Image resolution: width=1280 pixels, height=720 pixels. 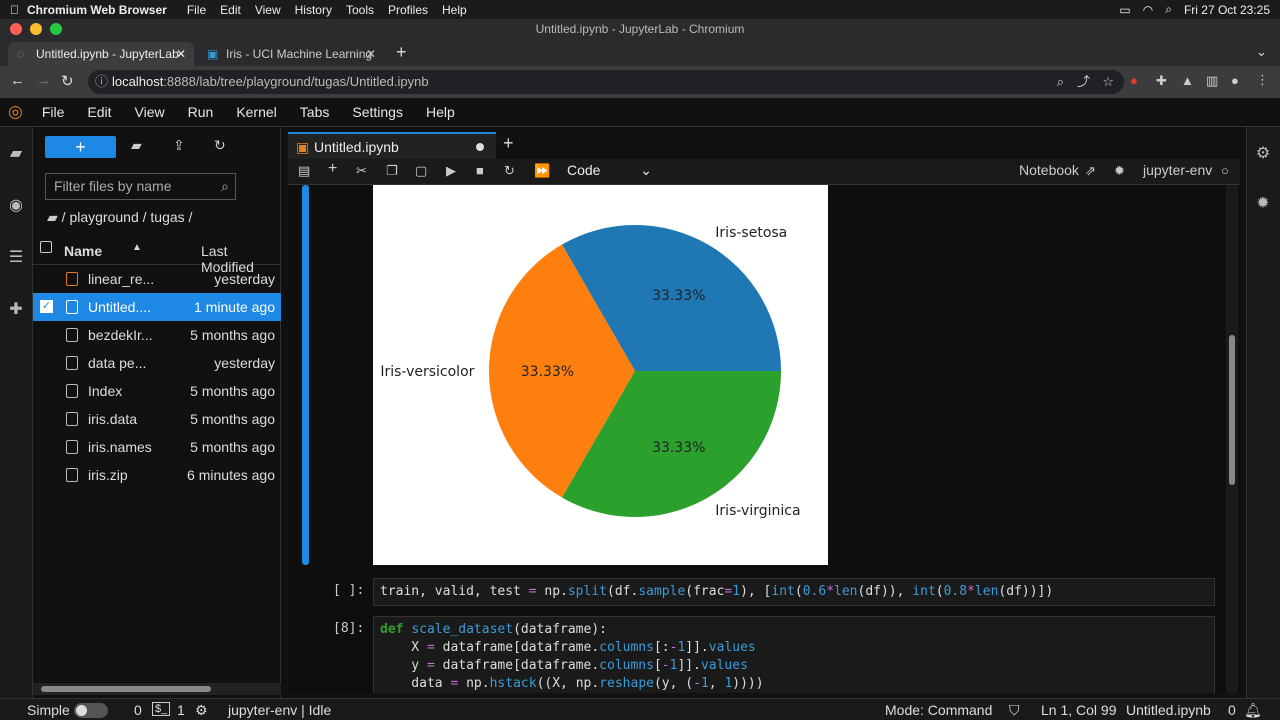 What do you see at coordinates (1232, 710) in the screenshot?
I see `notifications-count: 0` at bounding box center [1232, 710].